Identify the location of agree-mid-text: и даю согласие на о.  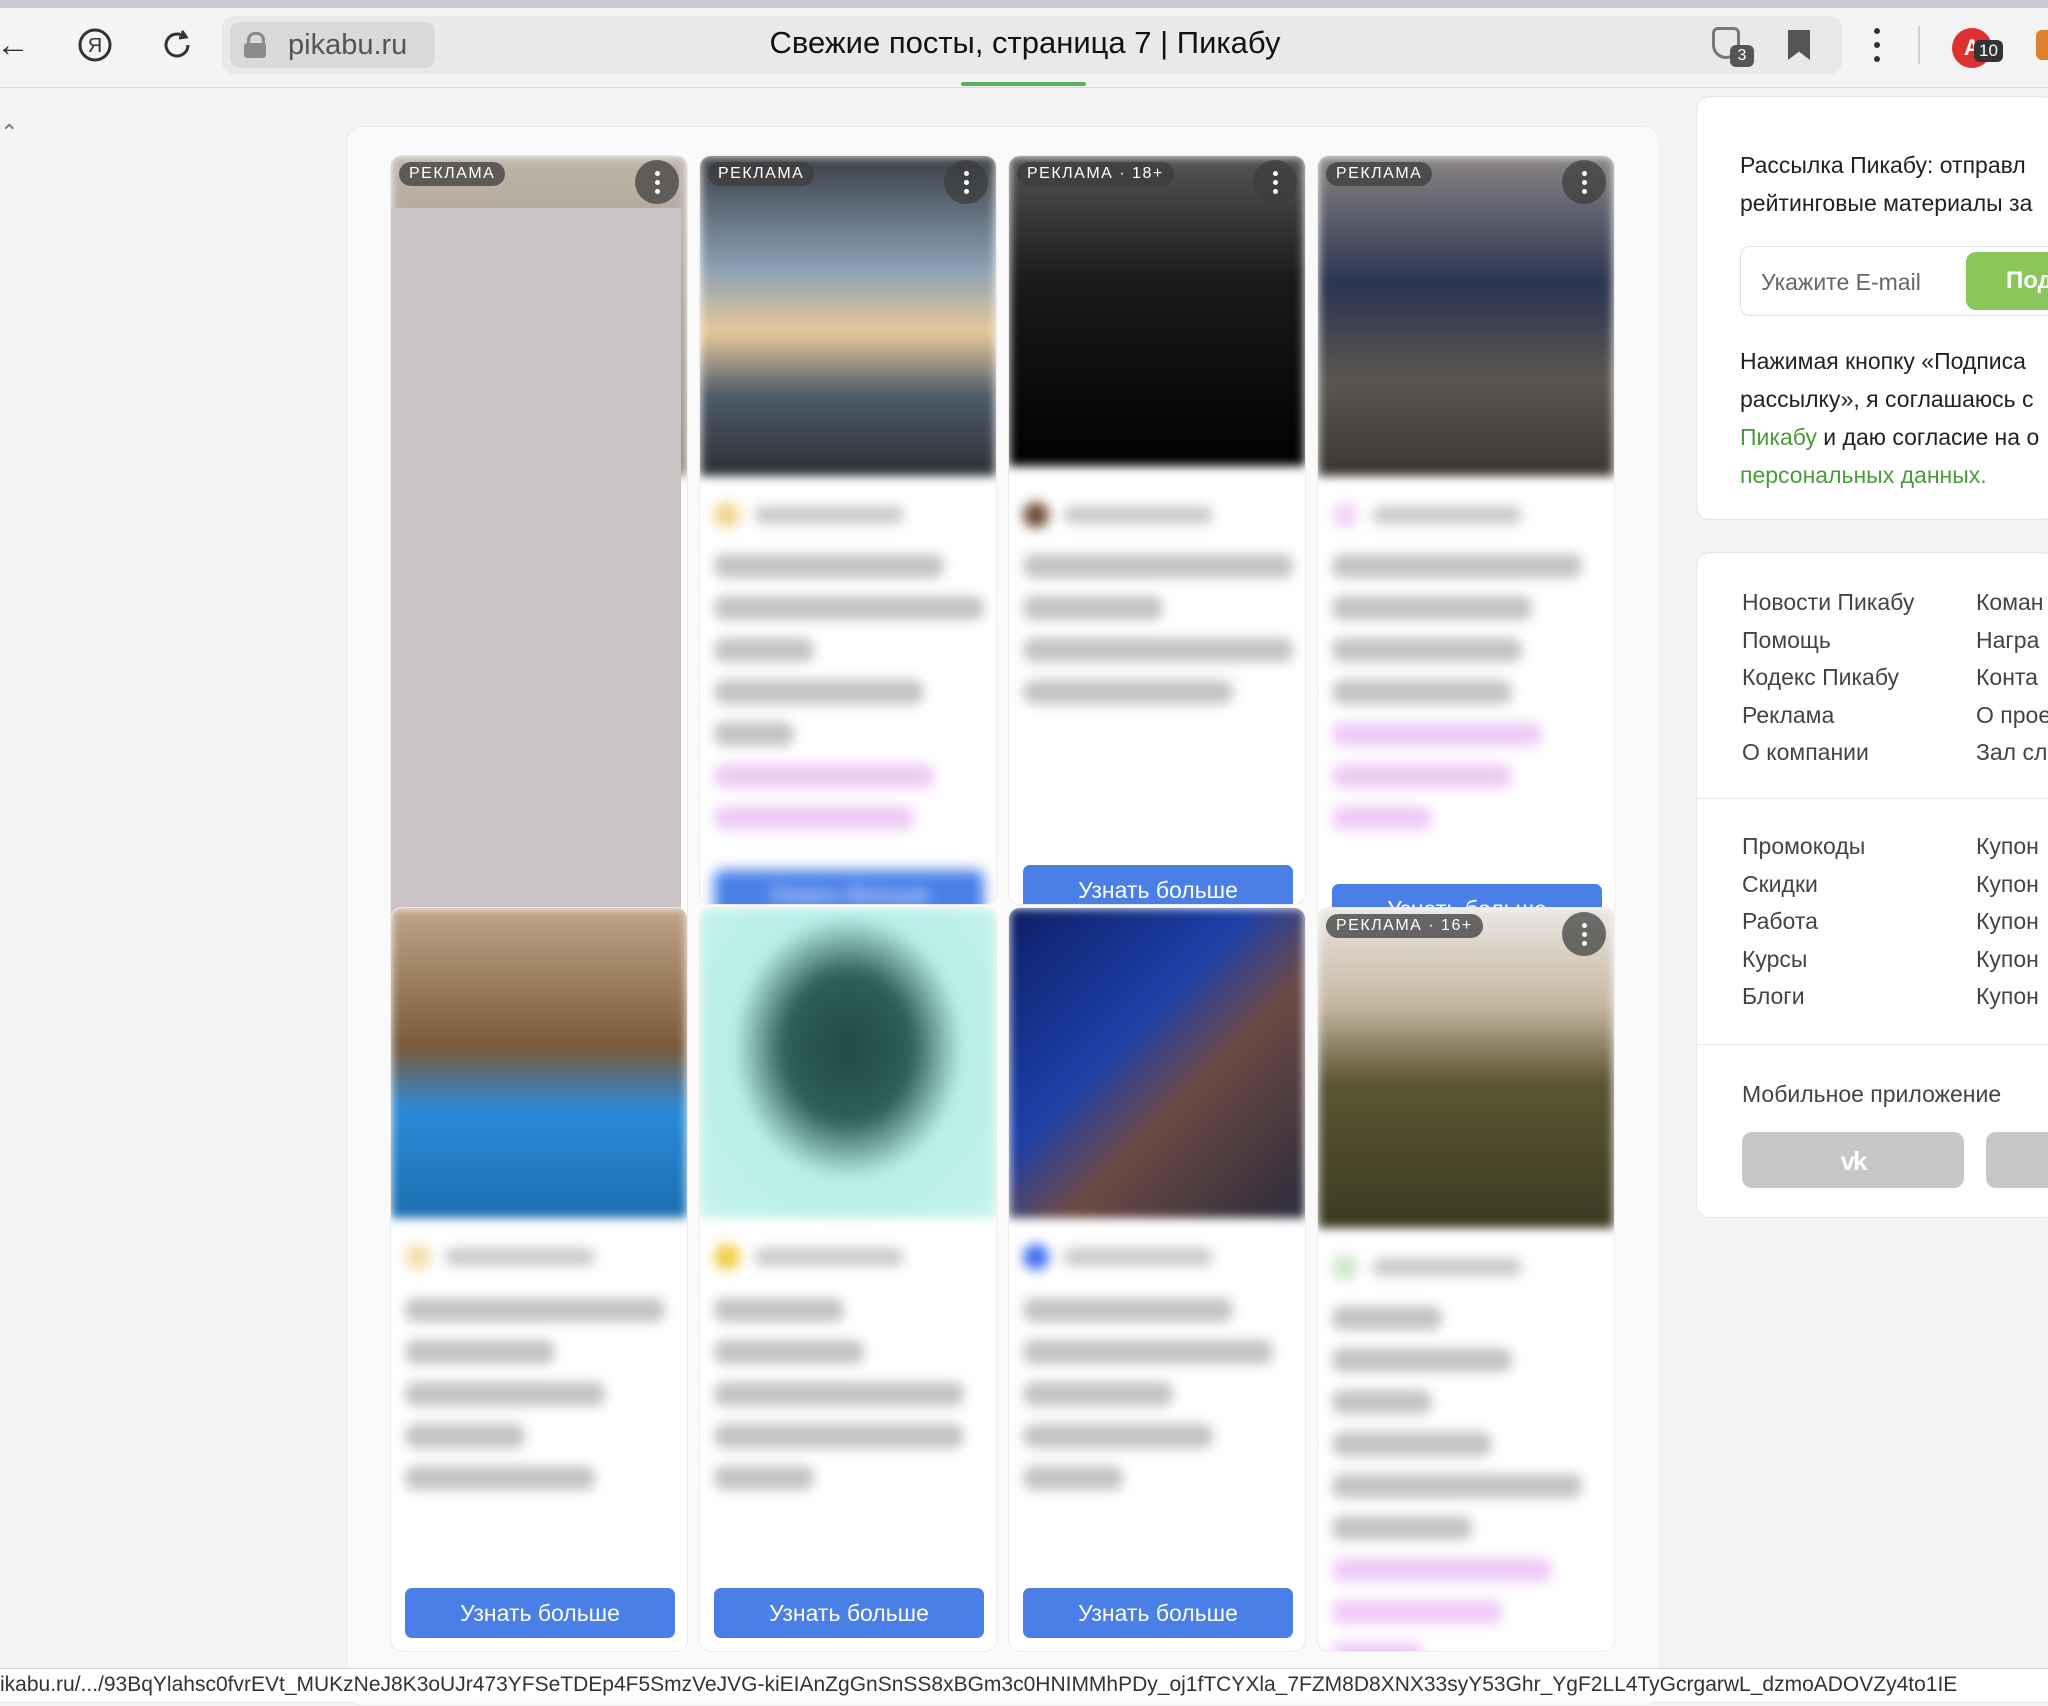
(1928, 437).